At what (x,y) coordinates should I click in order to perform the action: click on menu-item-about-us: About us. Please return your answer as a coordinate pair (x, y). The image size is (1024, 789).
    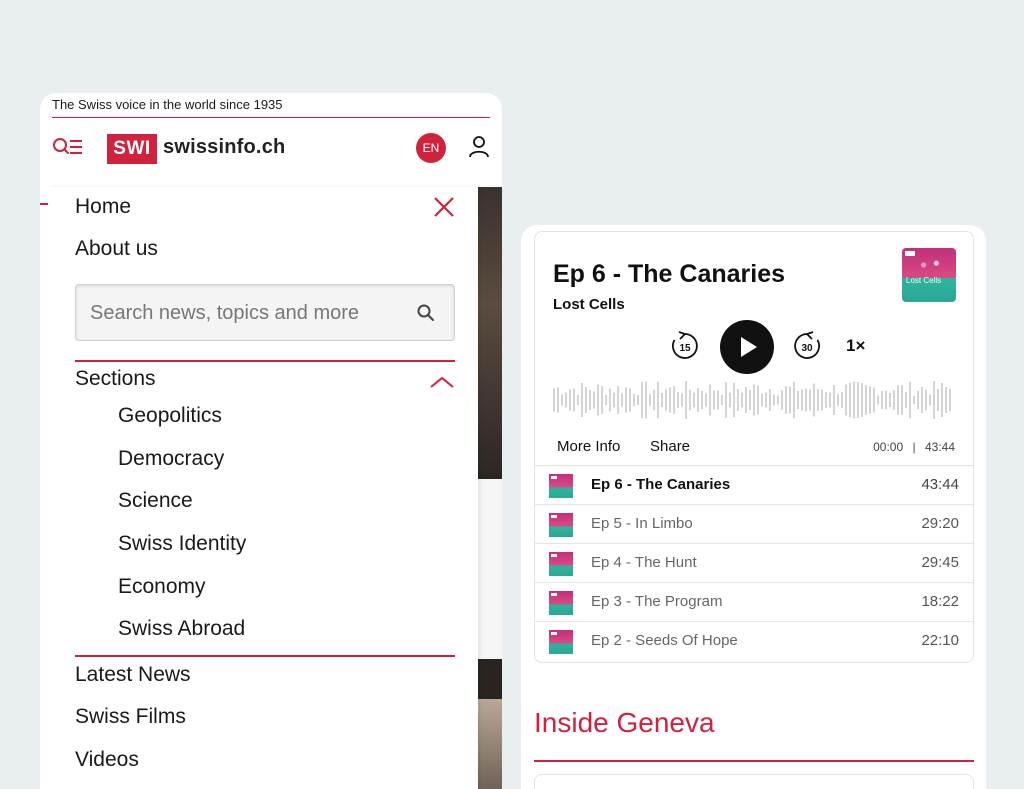
    Looking at the image, I should click on (116, 249).